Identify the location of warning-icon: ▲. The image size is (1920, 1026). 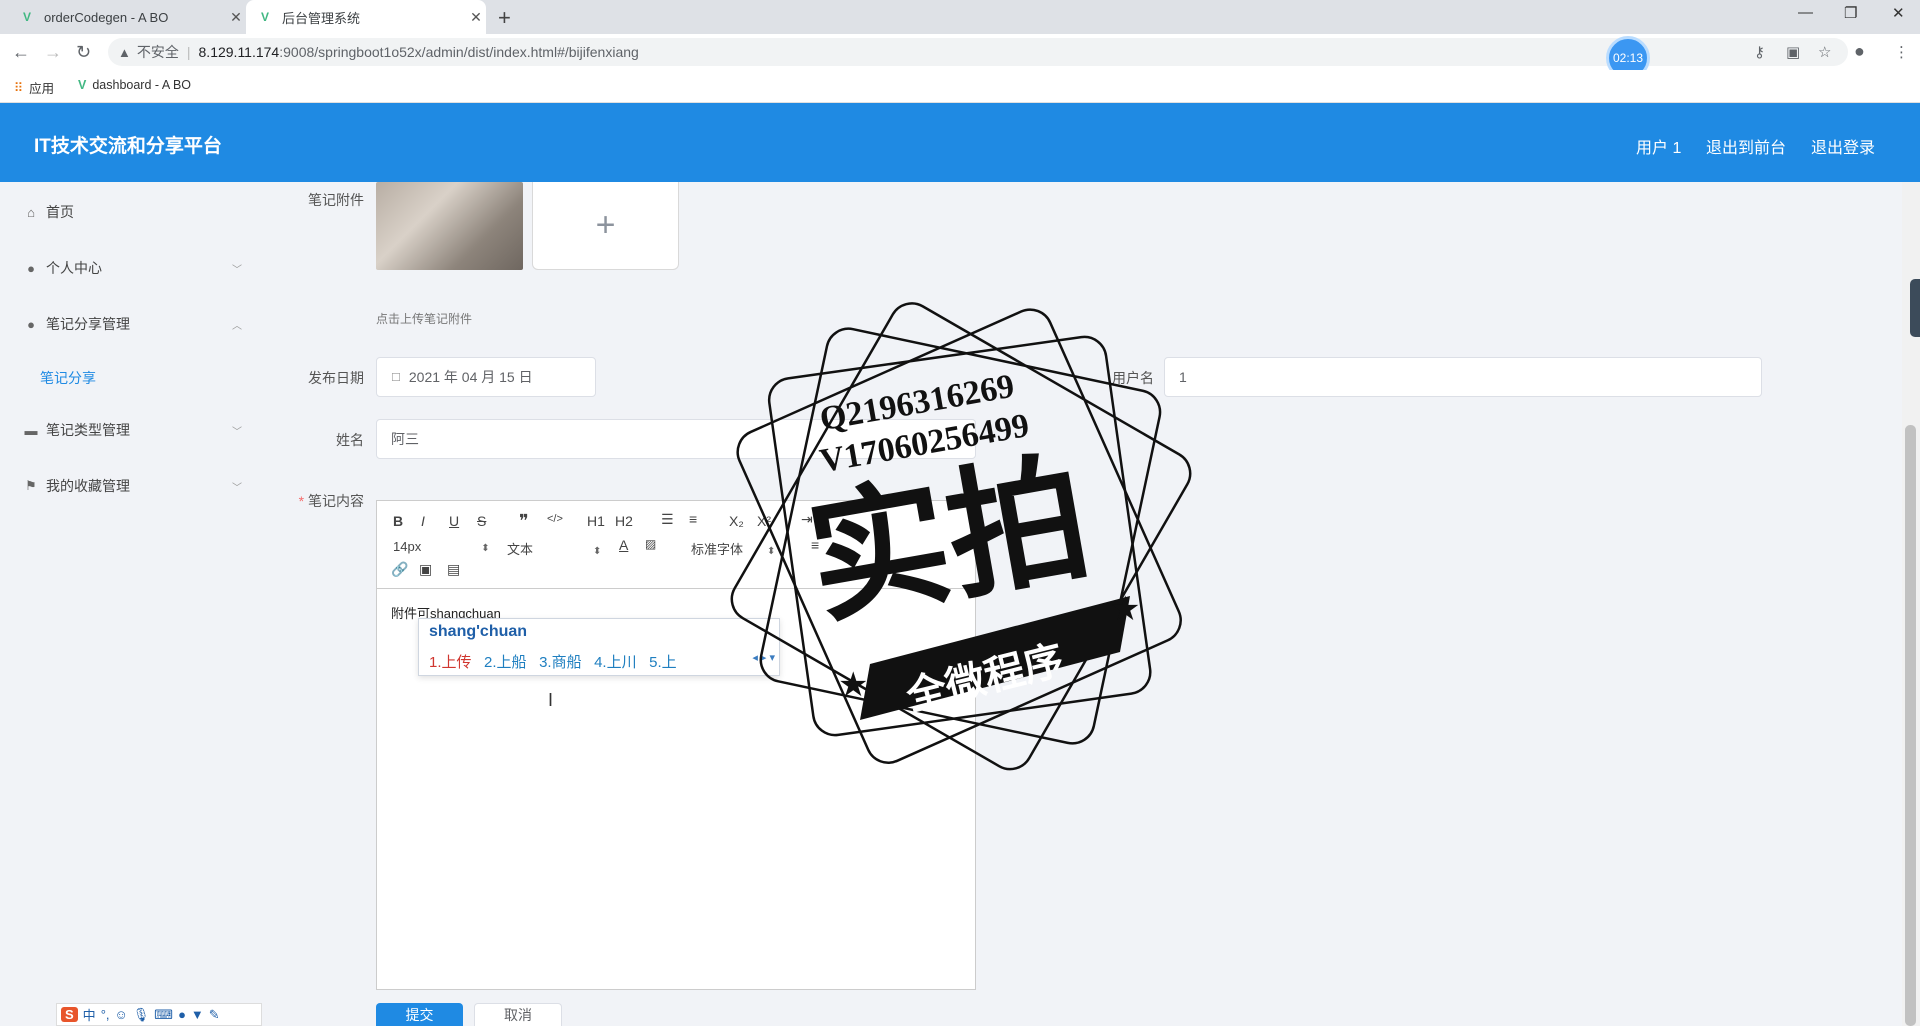
(124, 52).